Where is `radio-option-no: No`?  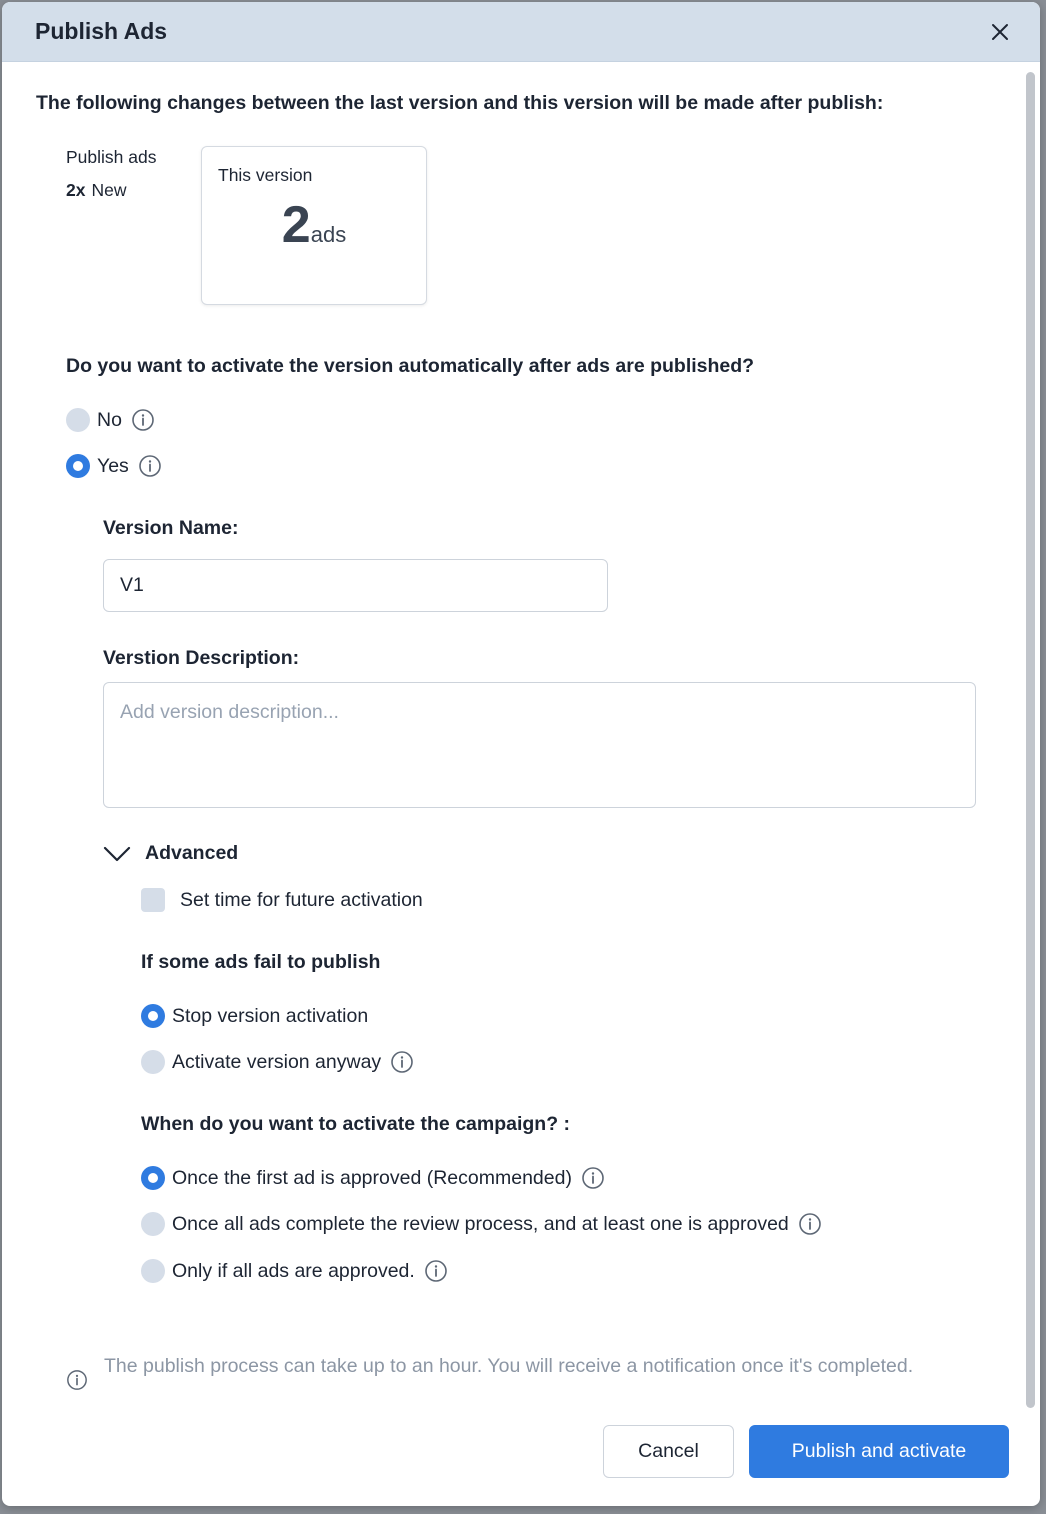
radio-option-no: No is located at coordinates (110, 420).